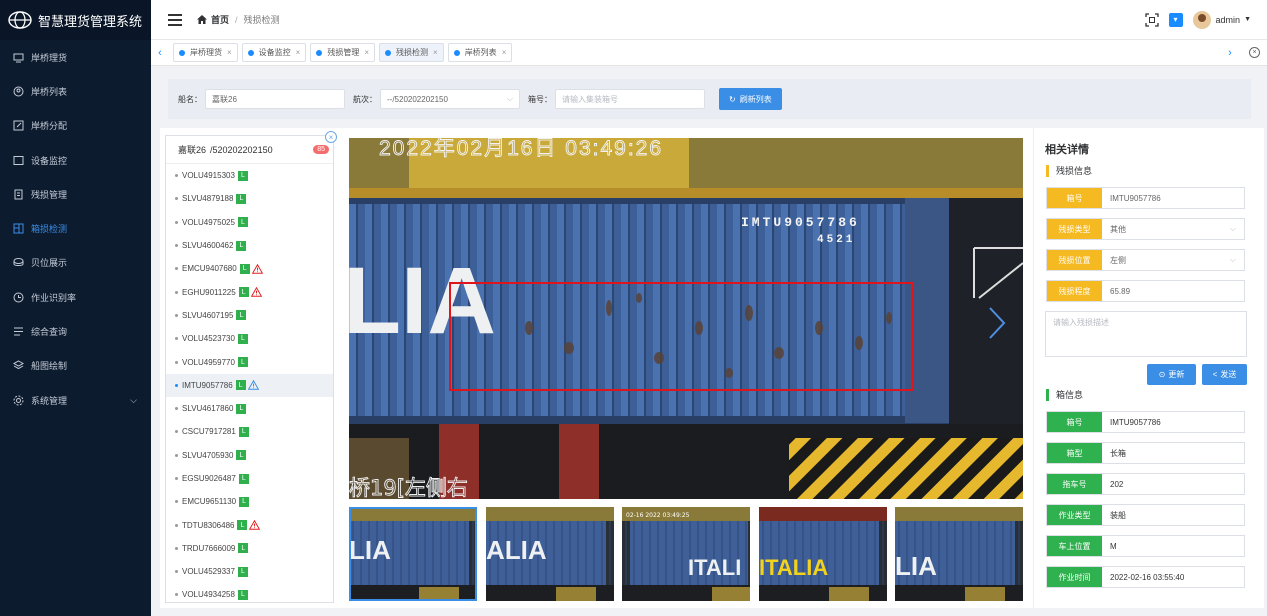 This screenshot has width=1267, height=616. Describe the element at coordinates (220, 19) in the screenshot. I see `breadcrumb-home: 首页` at that location.